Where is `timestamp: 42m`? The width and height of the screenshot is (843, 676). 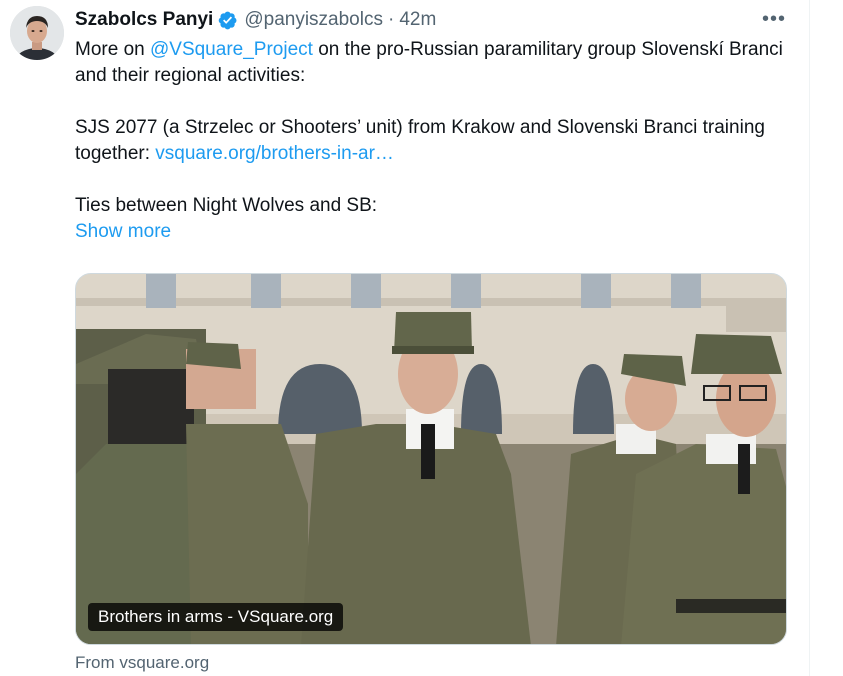 timestamp: 42m is located at coordinates (417, 20).